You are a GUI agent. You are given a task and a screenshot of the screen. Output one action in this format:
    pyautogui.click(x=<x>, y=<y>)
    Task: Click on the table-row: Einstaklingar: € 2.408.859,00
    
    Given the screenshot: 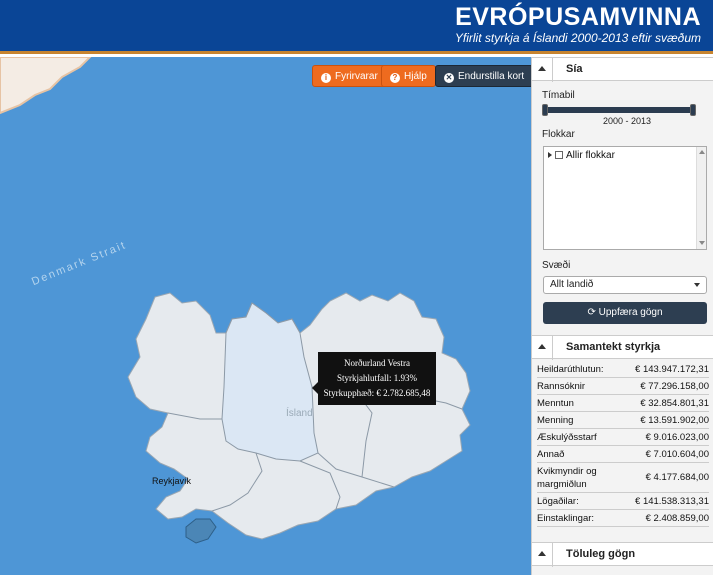 What is the action you would take?
    pyautogui.click(x=623, y=518)
    